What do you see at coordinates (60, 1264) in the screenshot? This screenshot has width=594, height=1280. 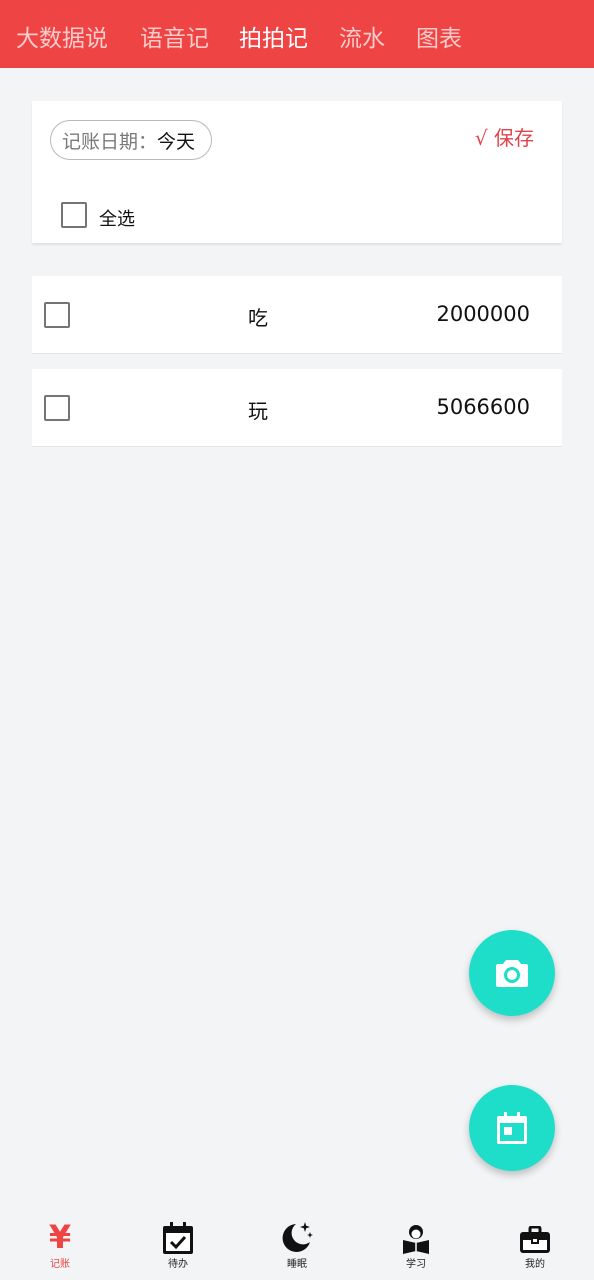 I see `nav-label: 记账` at bounding box center [60, 1264].